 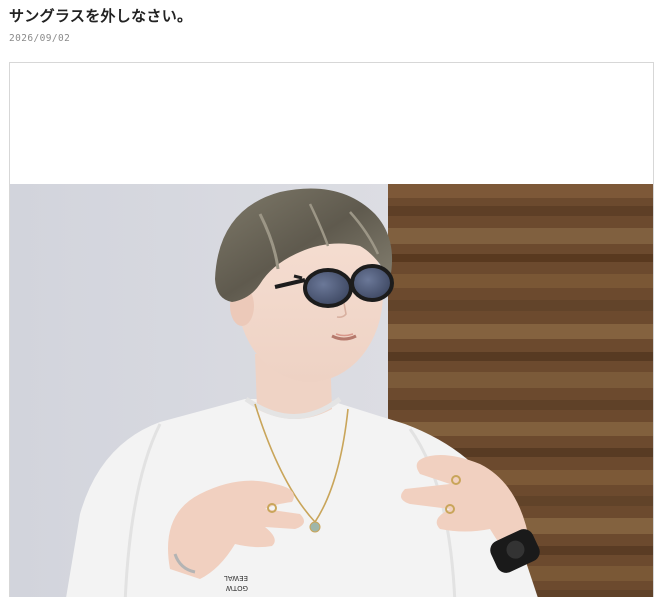 I want to click on shirt-print-line1: EEWAL, so click(x=236, y=578).